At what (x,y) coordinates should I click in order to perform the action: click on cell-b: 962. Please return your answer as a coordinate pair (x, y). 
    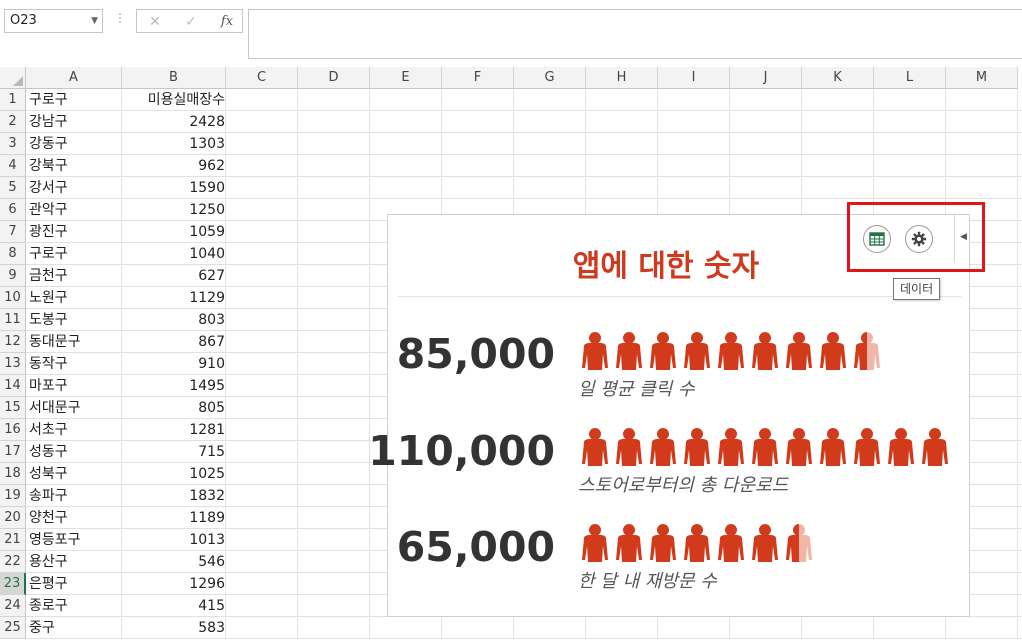
    Looking at the image, I should click on (173, 166).